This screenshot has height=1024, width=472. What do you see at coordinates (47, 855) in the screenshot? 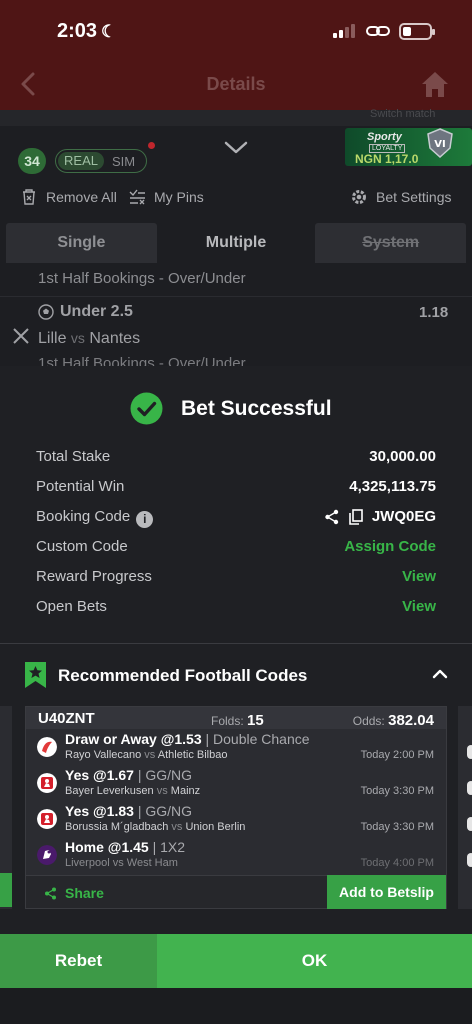
I see `premier-league-logo-icon` at bounding box center [47, 855].